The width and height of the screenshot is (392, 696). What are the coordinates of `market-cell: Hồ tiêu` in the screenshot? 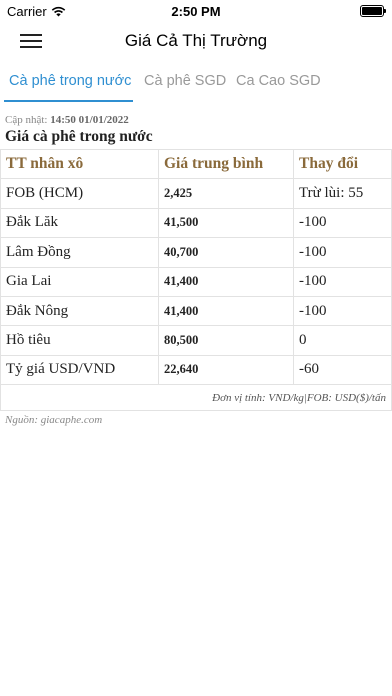 It's located at (79, 340).